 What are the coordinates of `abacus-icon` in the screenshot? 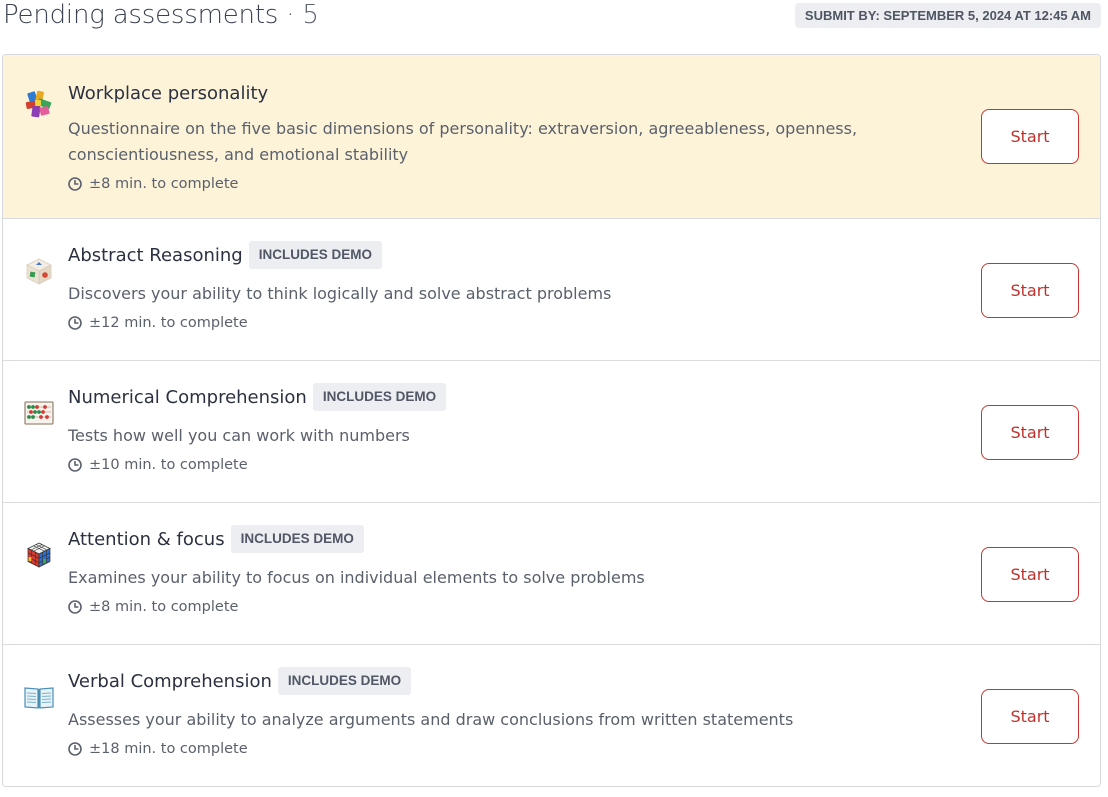 It's located at (39, 413).